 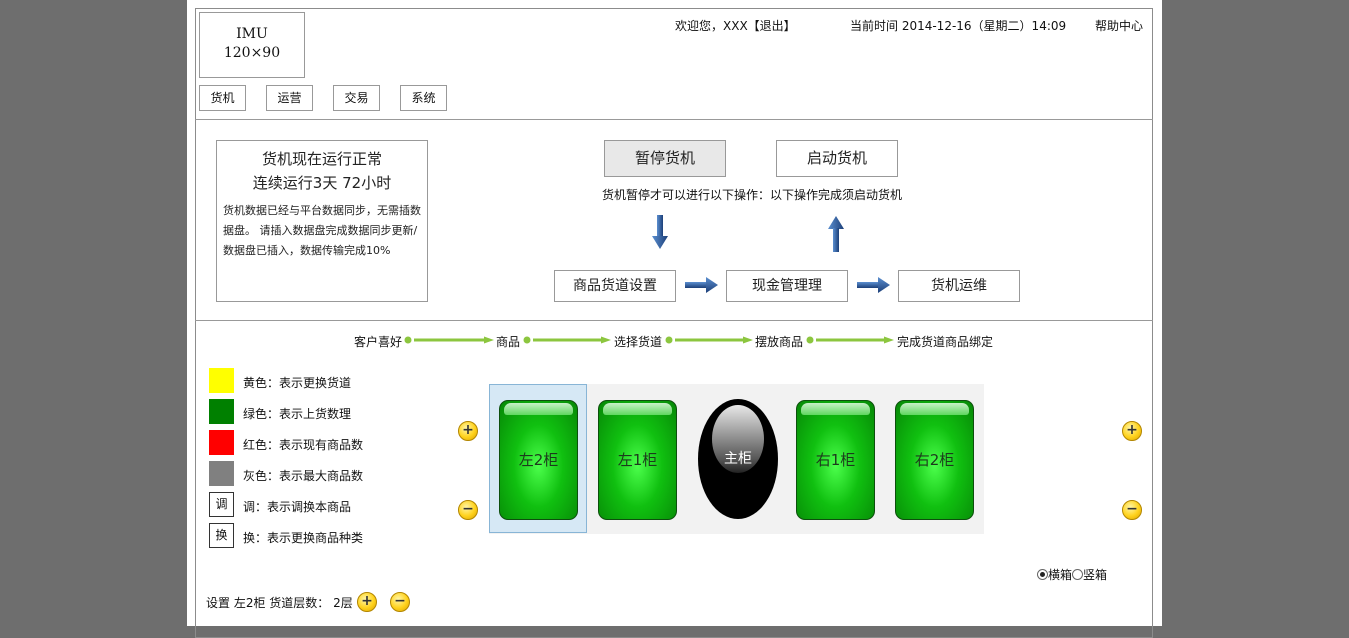 I want to click on cabinet-main: 主柜, so click(x=738, y=459).